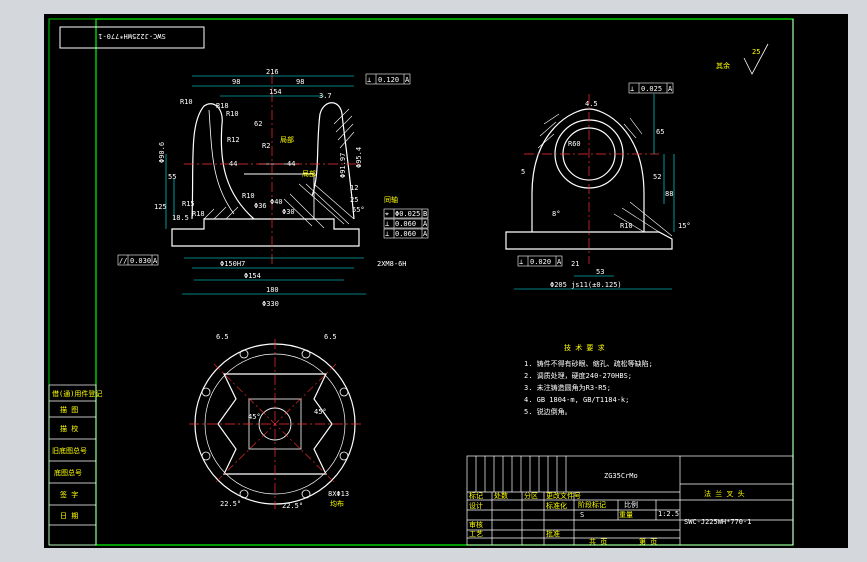 The height and width of the screenshot is (562, 867). I want to click on svg-text: 0.020, so click(540, 262).